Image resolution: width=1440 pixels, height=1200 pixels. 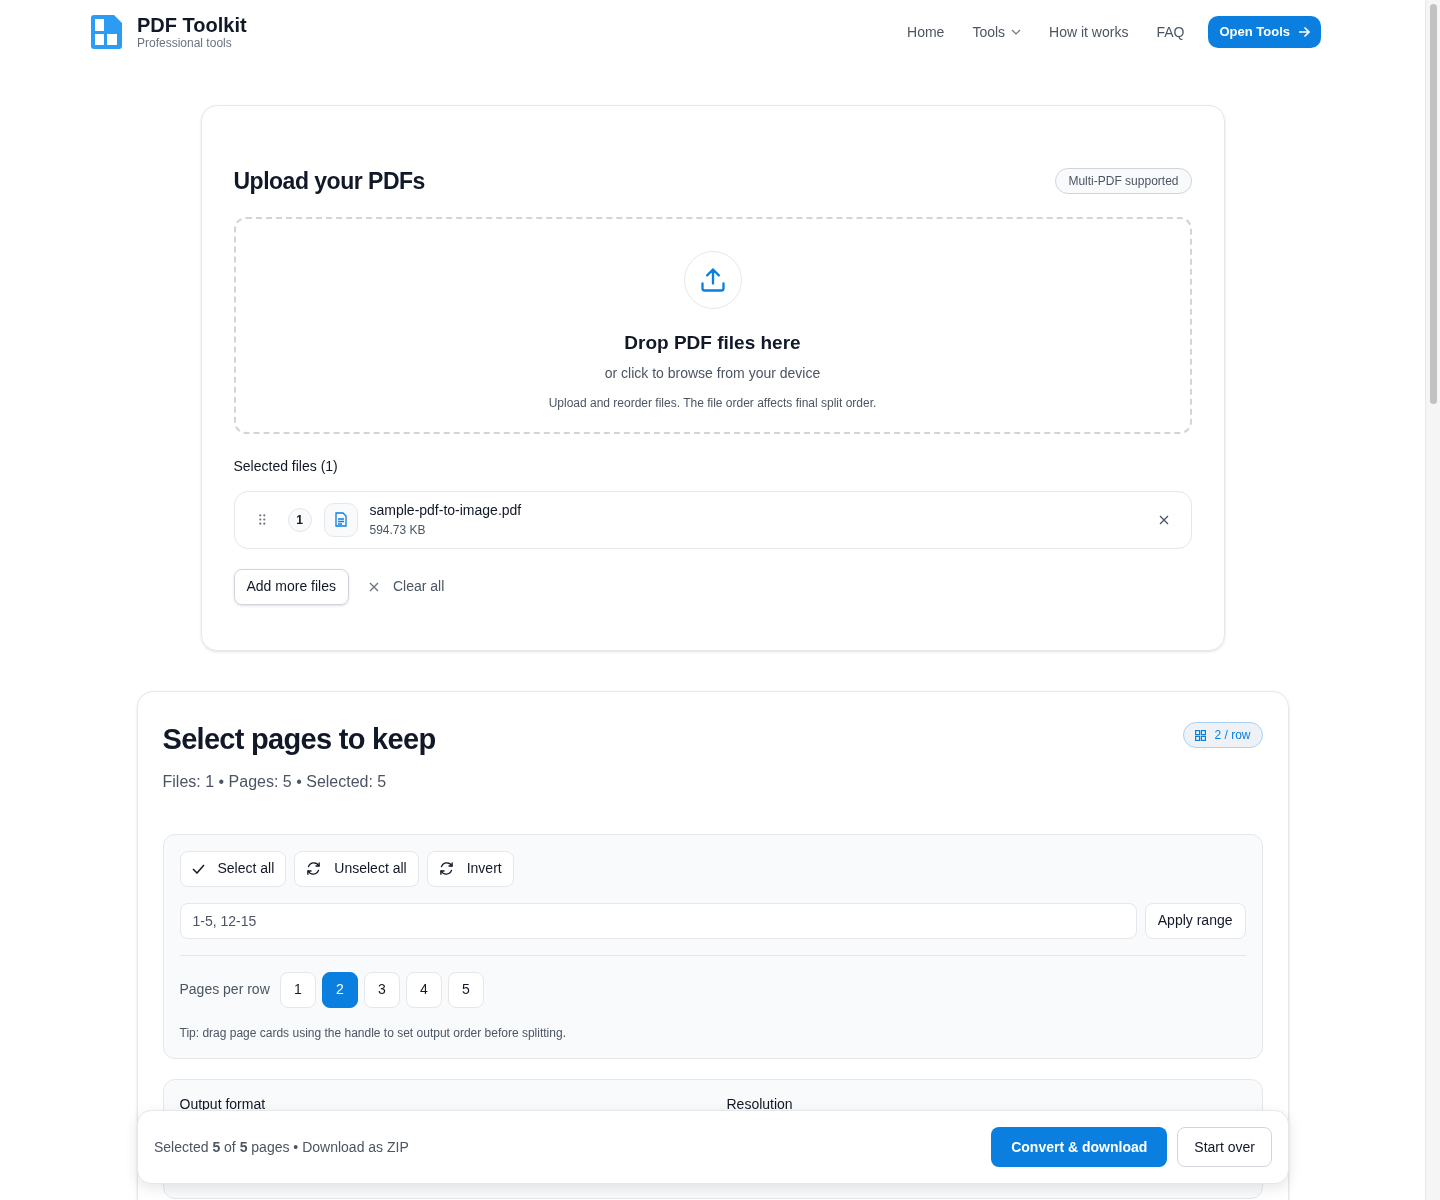 What do you see at coordinates (286, 466) in the screenshot?
I see `files-heading: Selected files (1)` at bounding box center [286, 466].